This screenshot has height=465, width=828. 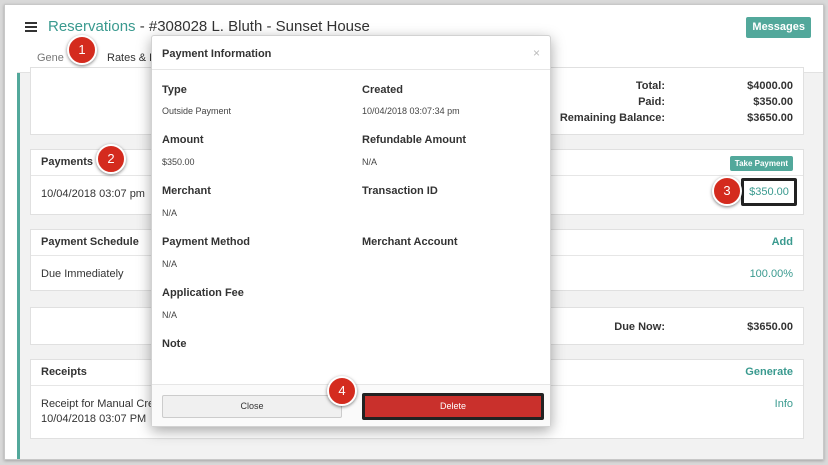 I want to click on payment-amount-link: $350.00, so click(x=769, y=192).